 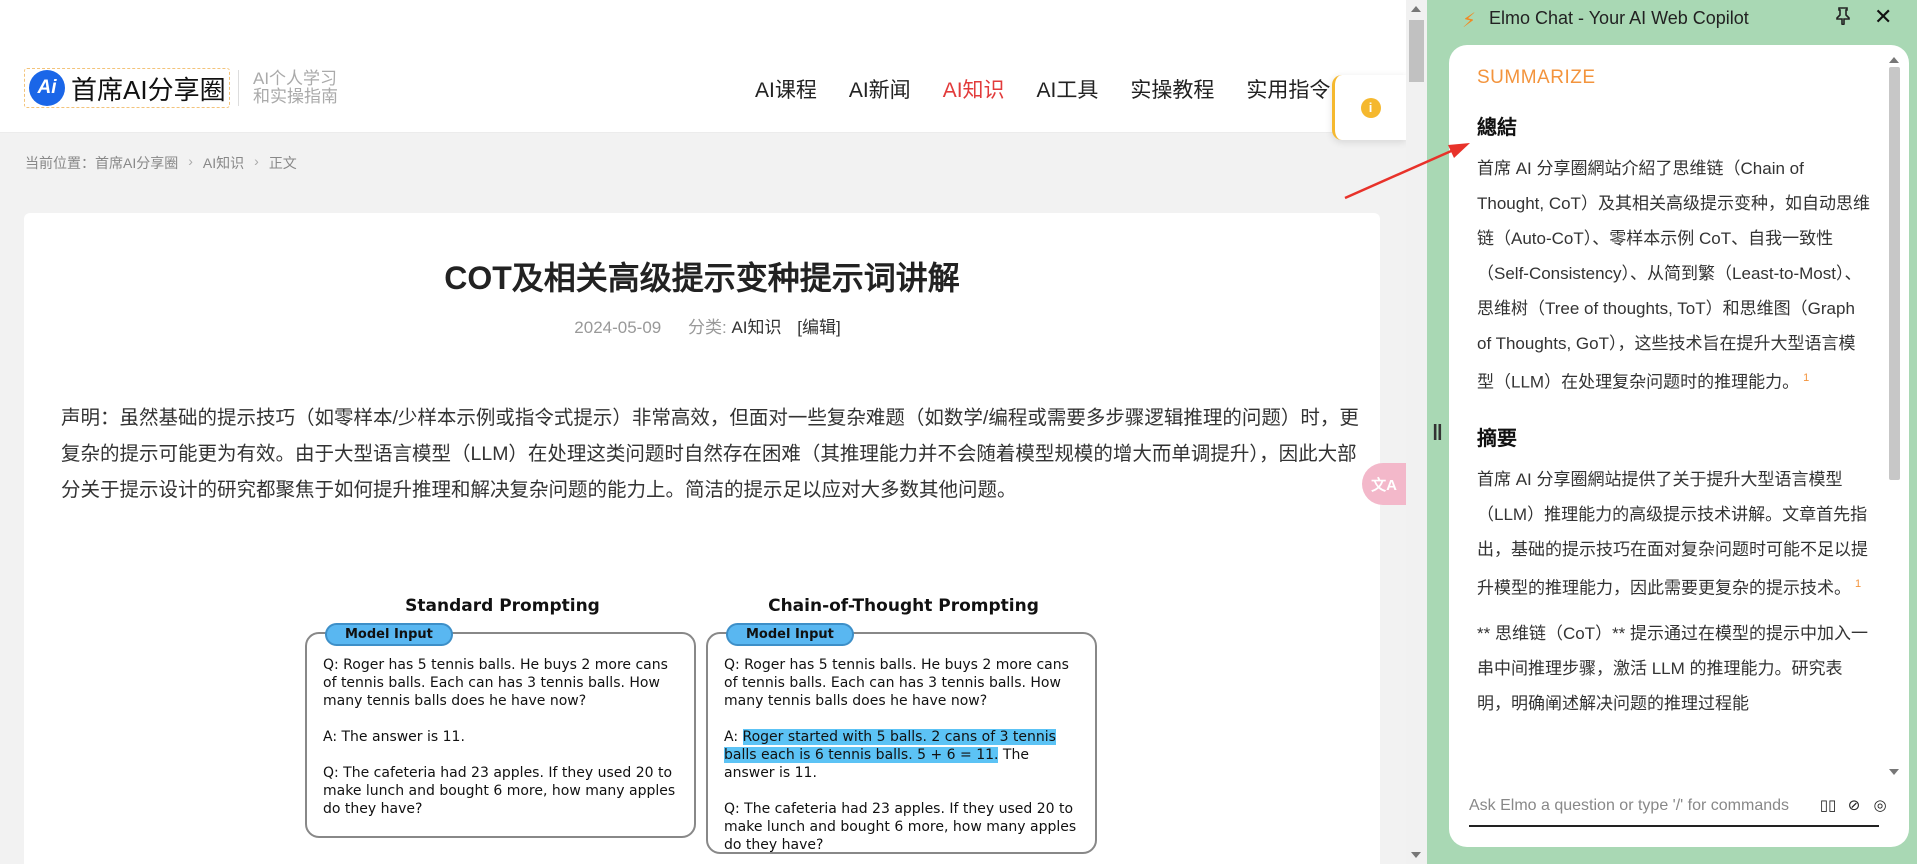 I want to click on breadcrumb-home: 首席AI分享圈, so click(x=136, y=163).